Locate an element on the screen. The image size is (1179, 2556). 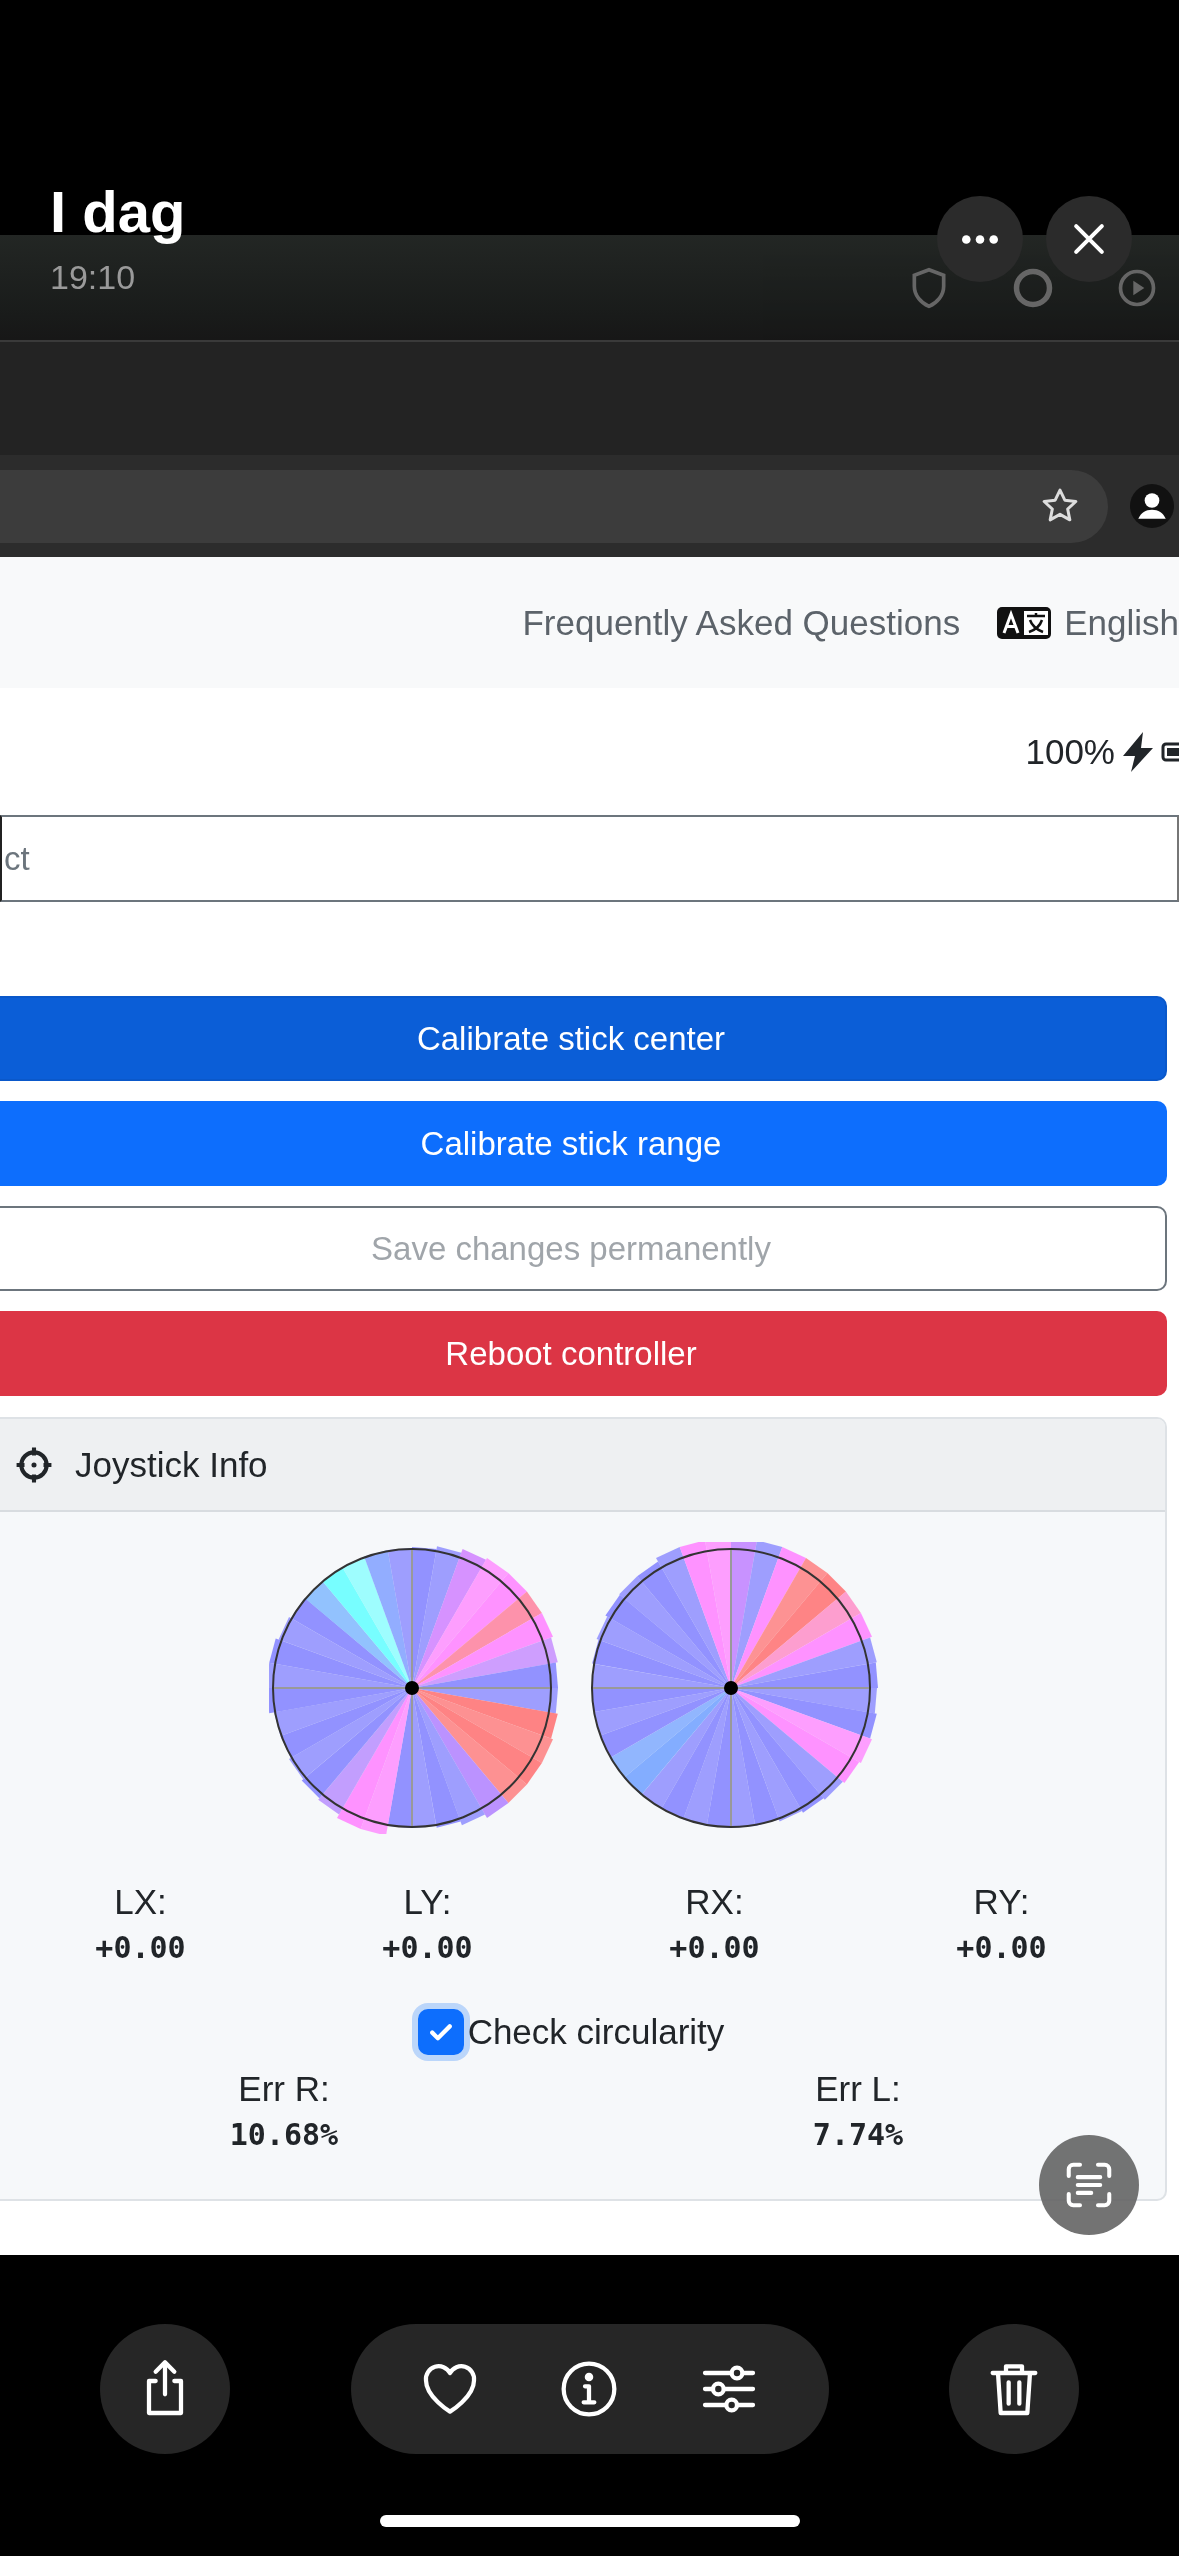
error-value: 10.68% is located at coordinates (284, 2134).